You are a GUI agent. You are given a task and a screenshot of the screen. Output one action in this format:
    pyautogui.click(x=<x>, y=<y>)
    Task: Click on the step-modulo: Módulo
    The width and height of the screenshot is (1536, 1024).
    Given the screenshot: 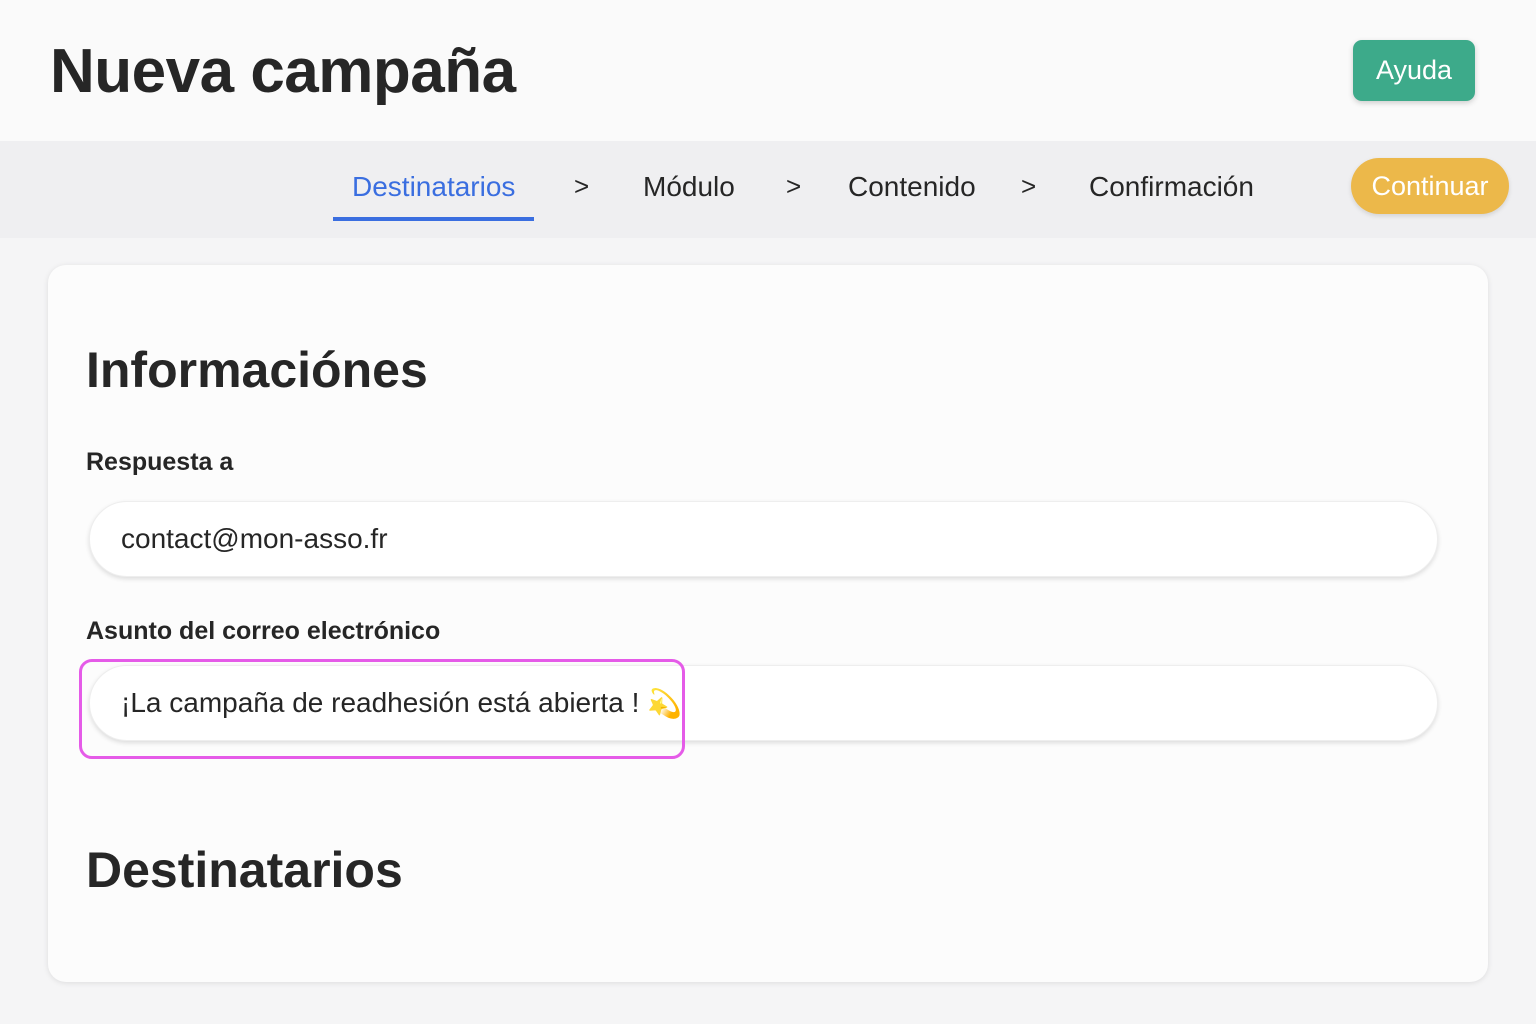 What is the action you would take?
    pyautogui.click(x=689, y=195)
    